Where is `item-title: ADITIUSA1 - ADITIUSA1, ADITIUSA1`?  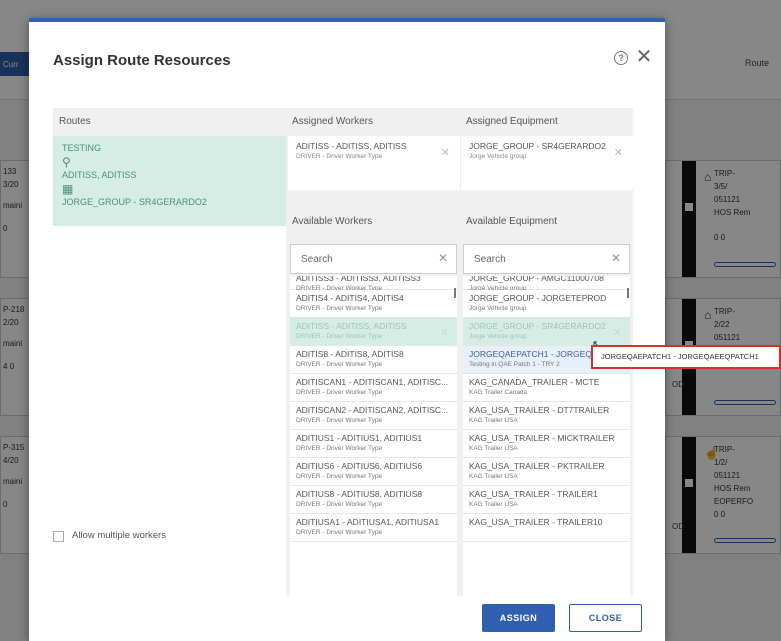
item-title: ADITIUSA1 - ADITIUSA1, ADITIUSA1 is located at coordinates (368, 522).